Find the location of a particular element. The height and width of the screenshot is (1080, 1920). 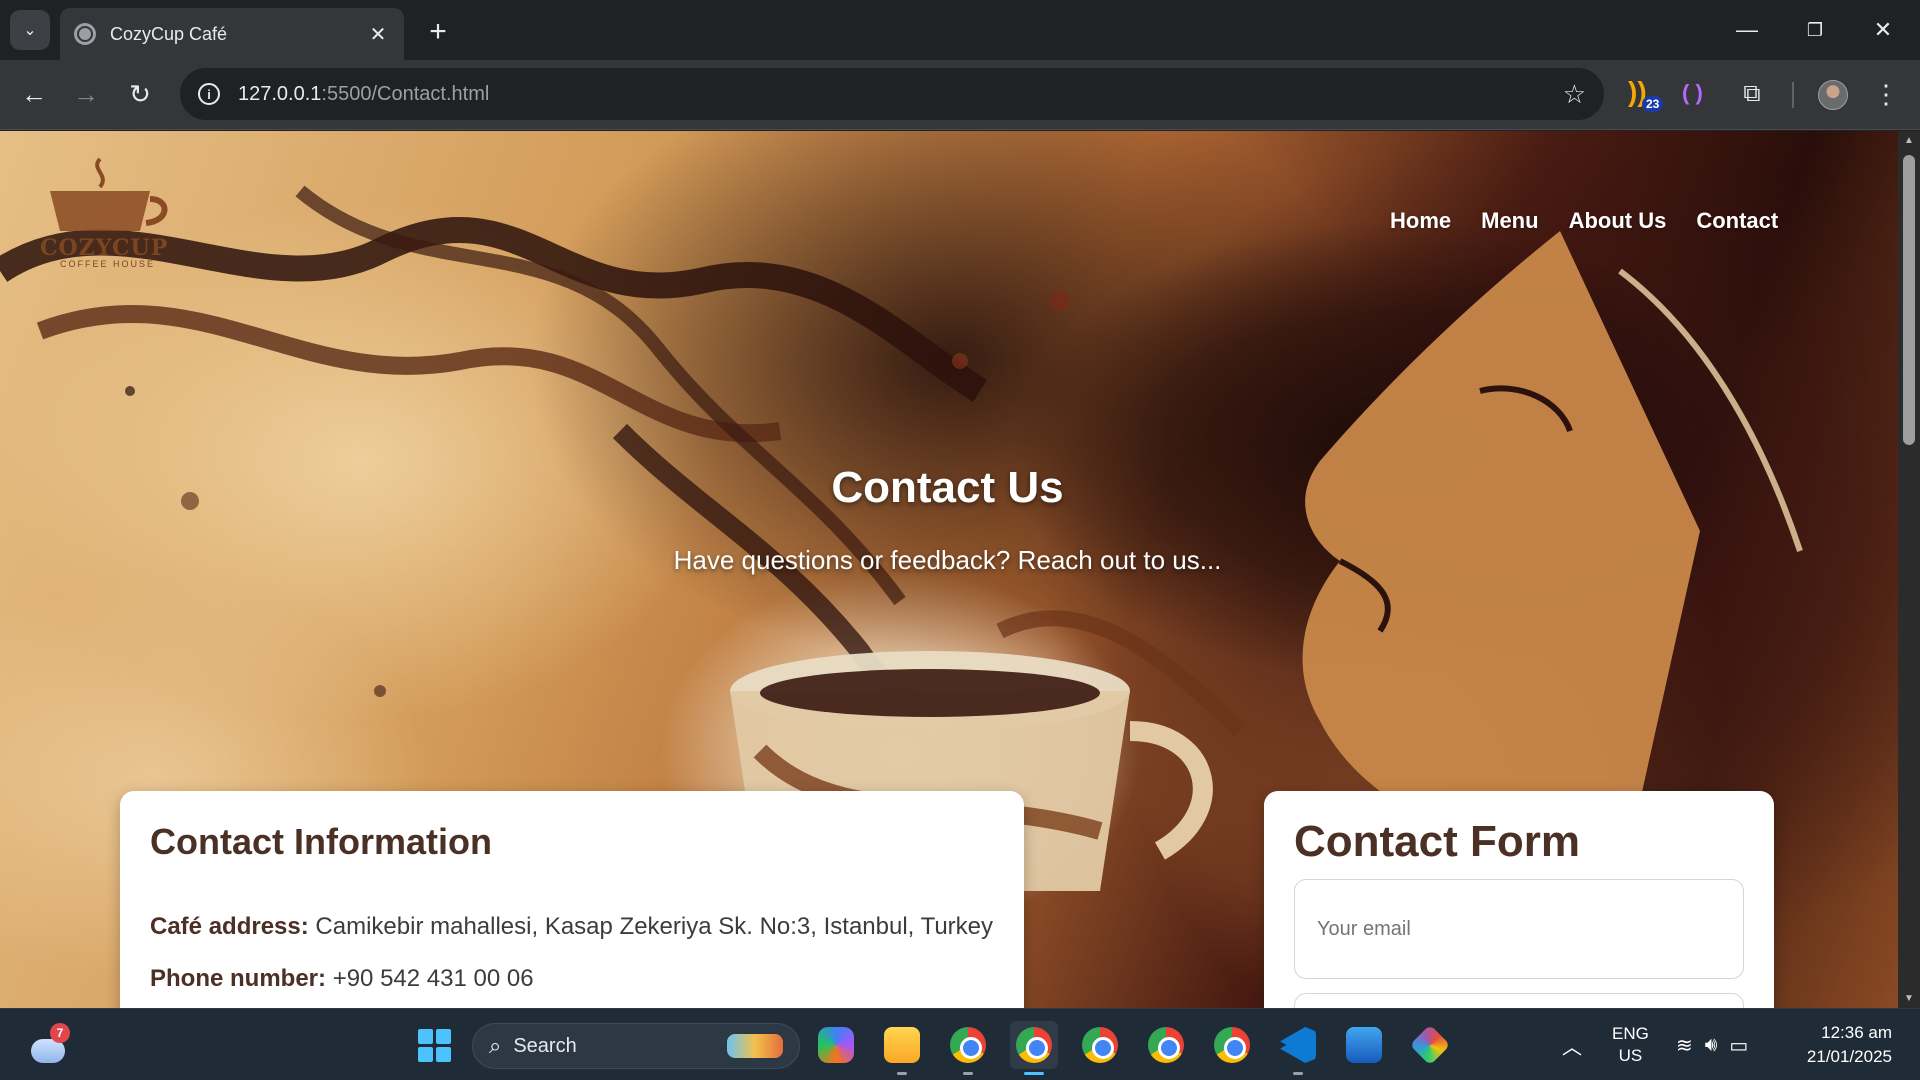

site-info-icon: i is located at coordinates (209, 94).